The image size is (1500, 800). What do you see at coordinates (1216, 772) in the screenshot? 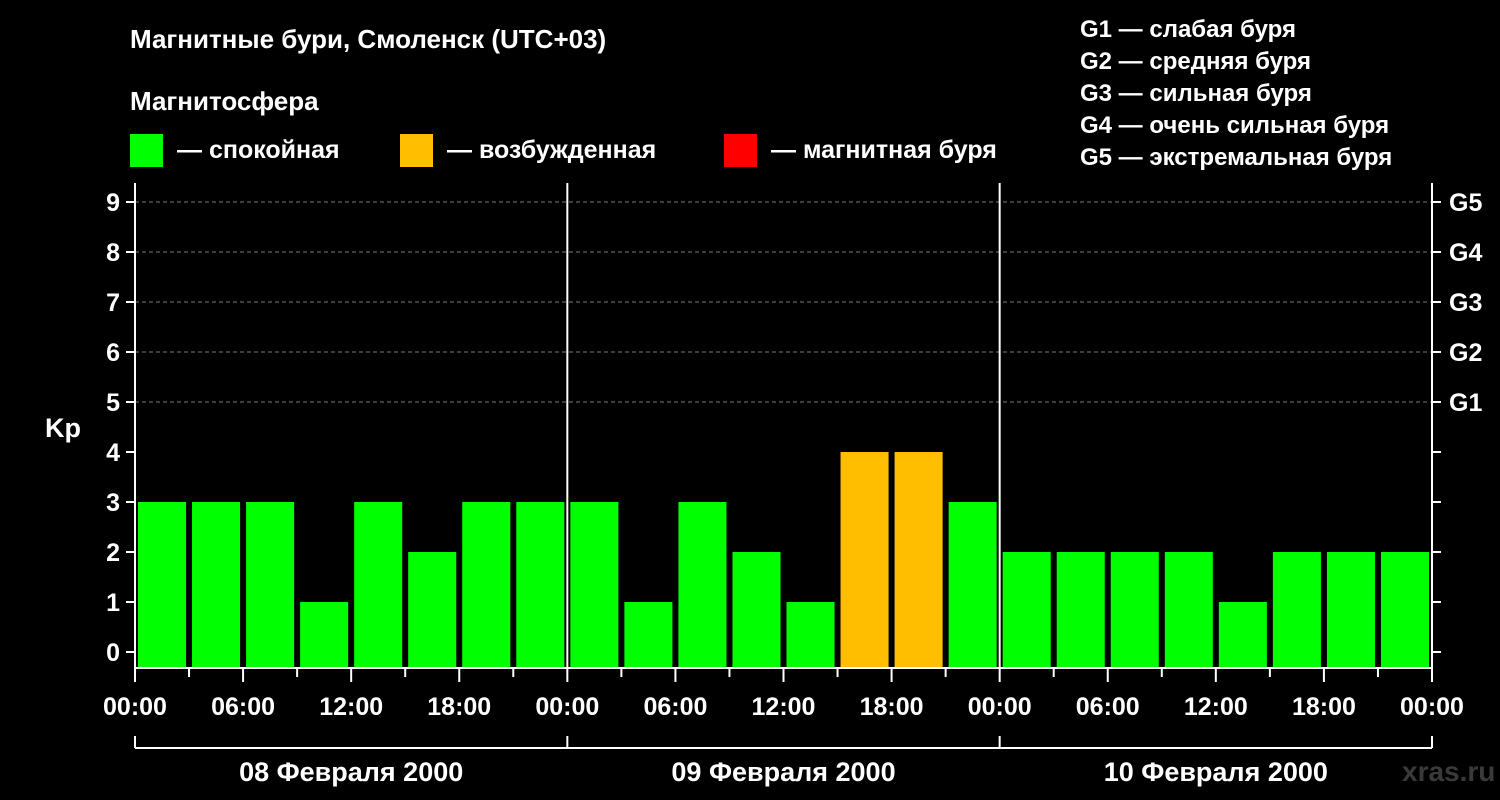
I see `day-label: 10 Февраля 2000` at bounding box center [1216, 772].